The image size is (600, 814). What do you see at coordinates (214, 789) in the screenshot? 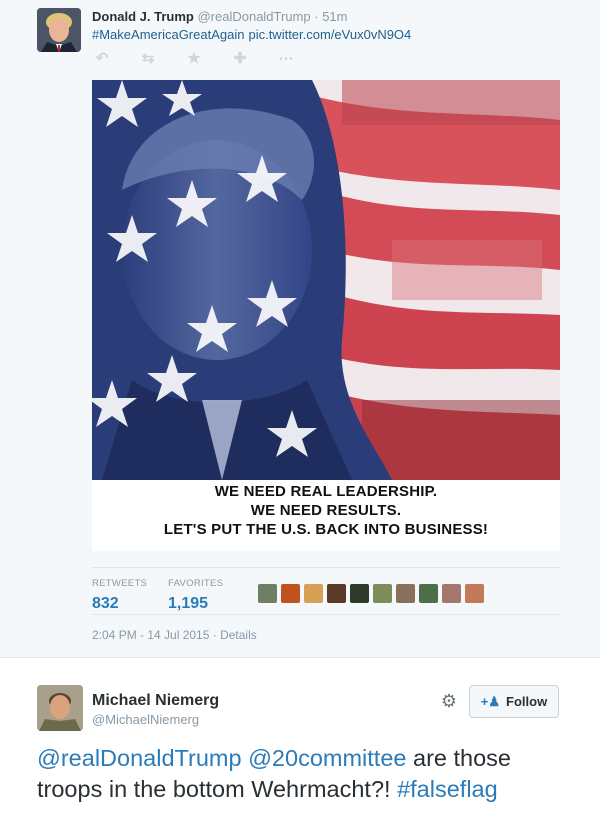
I see `reply-text-part: troops in the bottom Wehrmacht?!` at bounding box center [214, 789].